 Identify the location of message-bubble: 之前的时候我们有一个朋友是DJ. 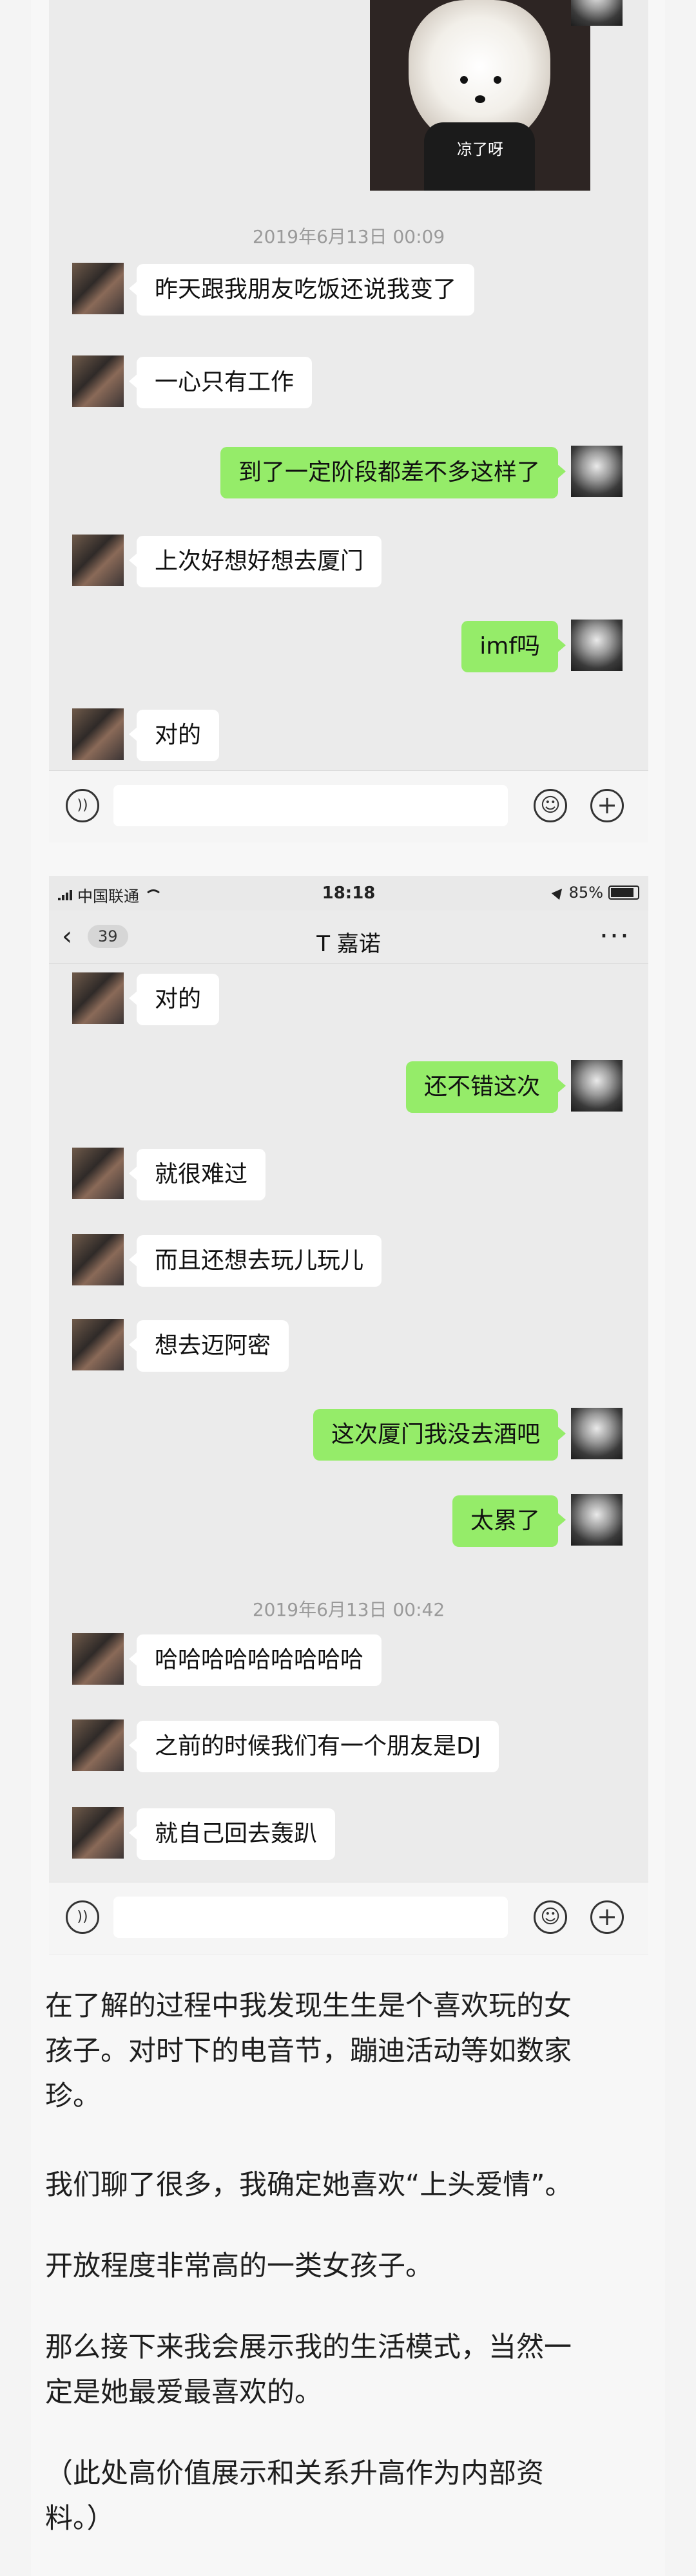
(313, 1746).